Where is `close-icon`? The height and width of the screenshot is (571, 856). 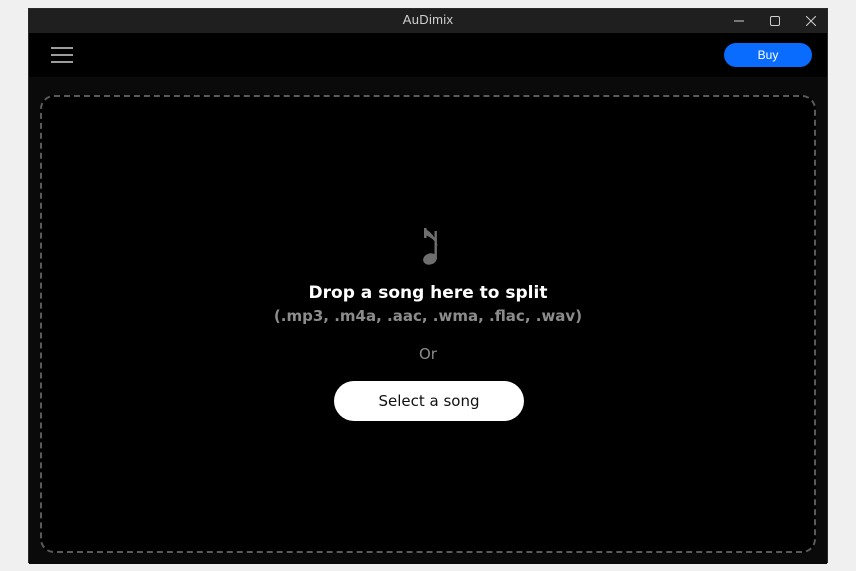 close-icon is located at coordinates (811, 21).